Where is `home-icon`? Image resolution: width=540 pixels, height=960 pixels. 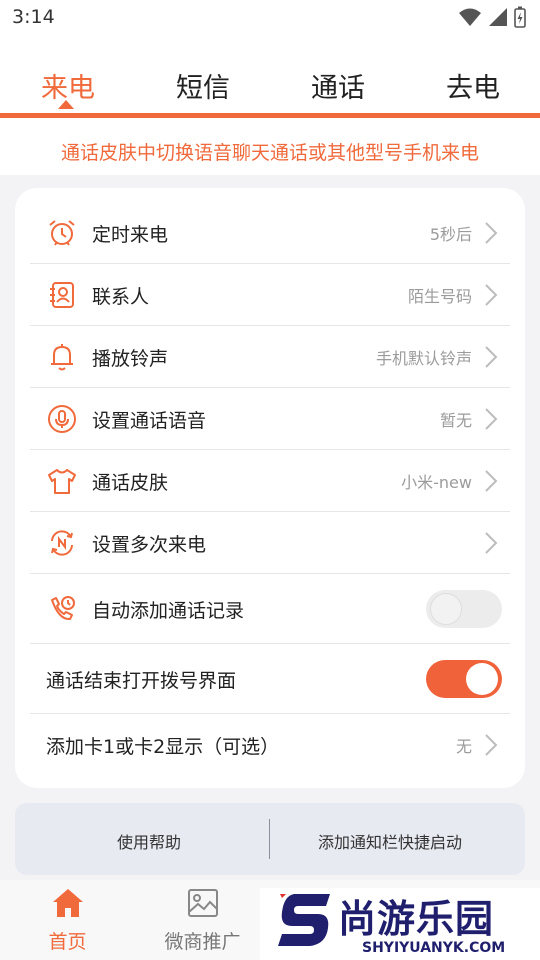
home-icon is located at coordinates (67, 903).